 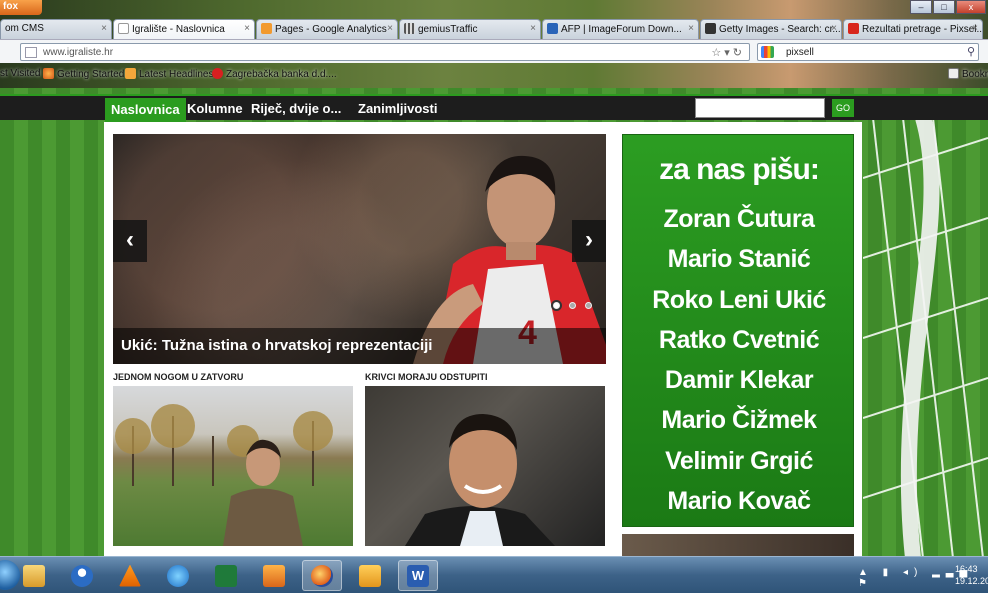 I want to click on writer-link: Roko Leni Ukić, so click(x=739, y=300).